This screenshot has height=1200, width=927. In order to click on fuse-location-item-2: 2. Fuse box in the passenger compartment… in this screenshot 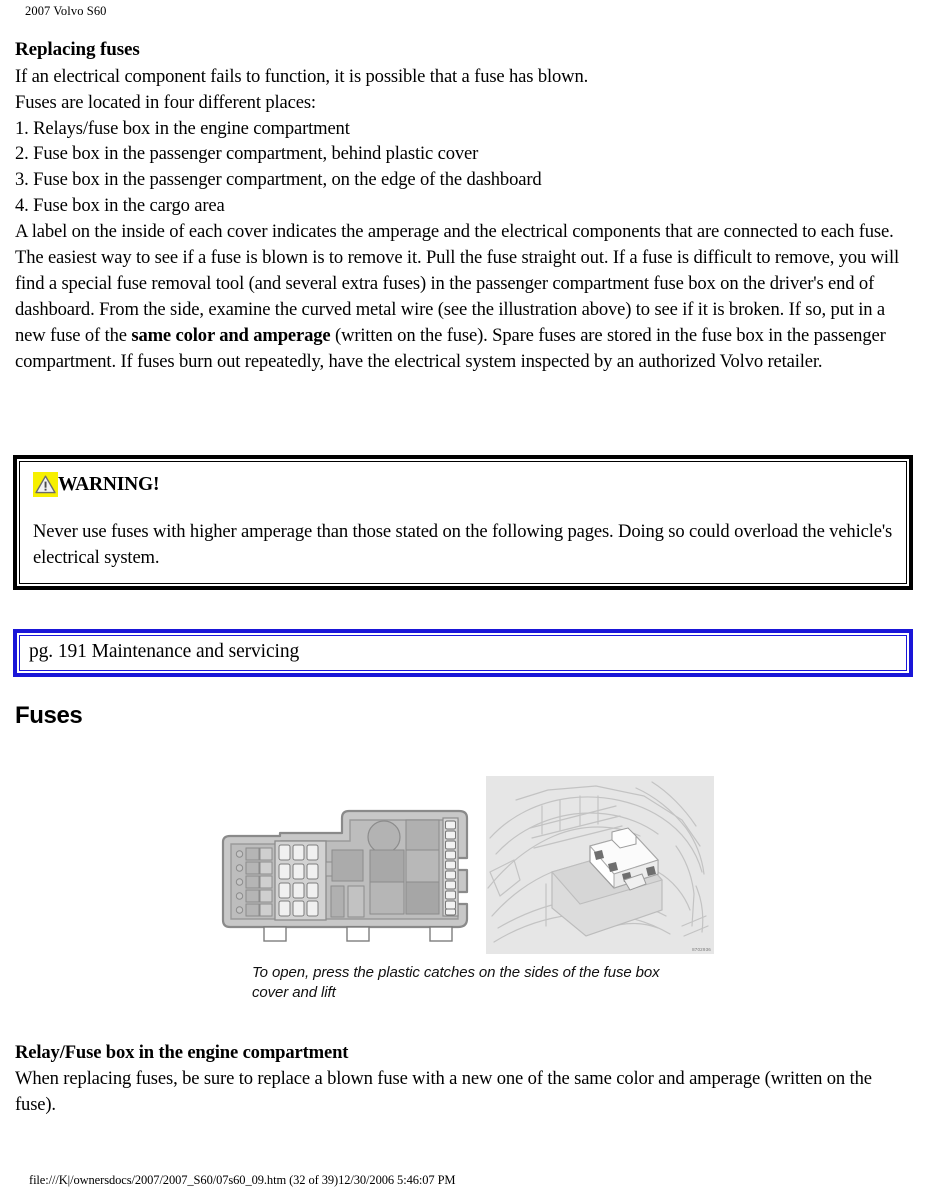, I will do `click(247, 154)`.